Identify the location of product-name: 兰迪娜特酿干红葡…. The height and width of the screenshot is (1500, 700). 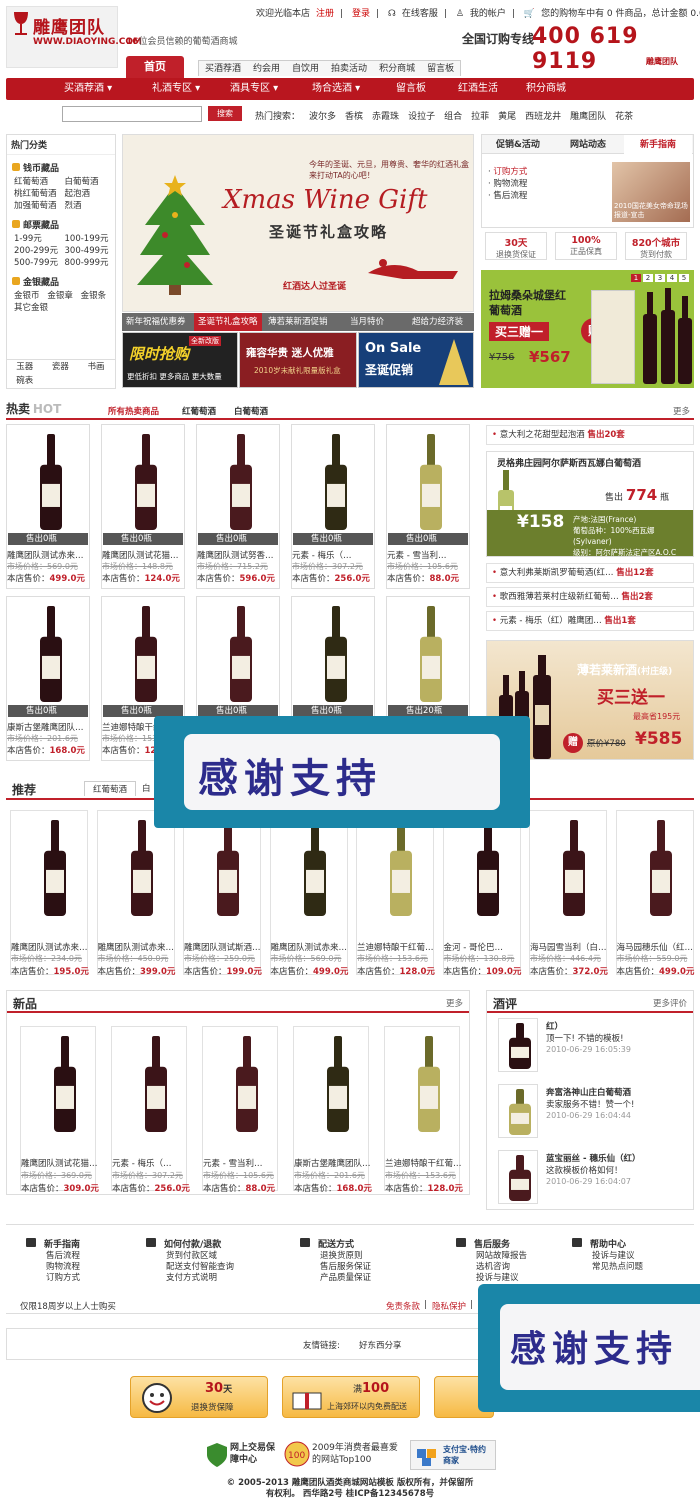
(433, 1163).